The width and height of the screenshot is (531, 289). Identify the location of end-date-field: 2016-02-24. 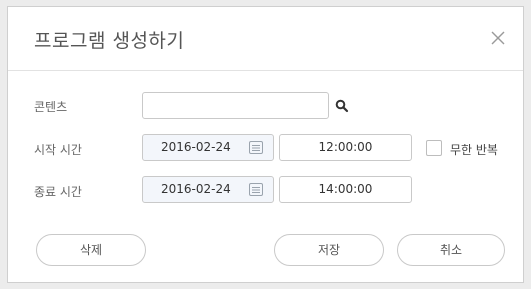
(208, 189).